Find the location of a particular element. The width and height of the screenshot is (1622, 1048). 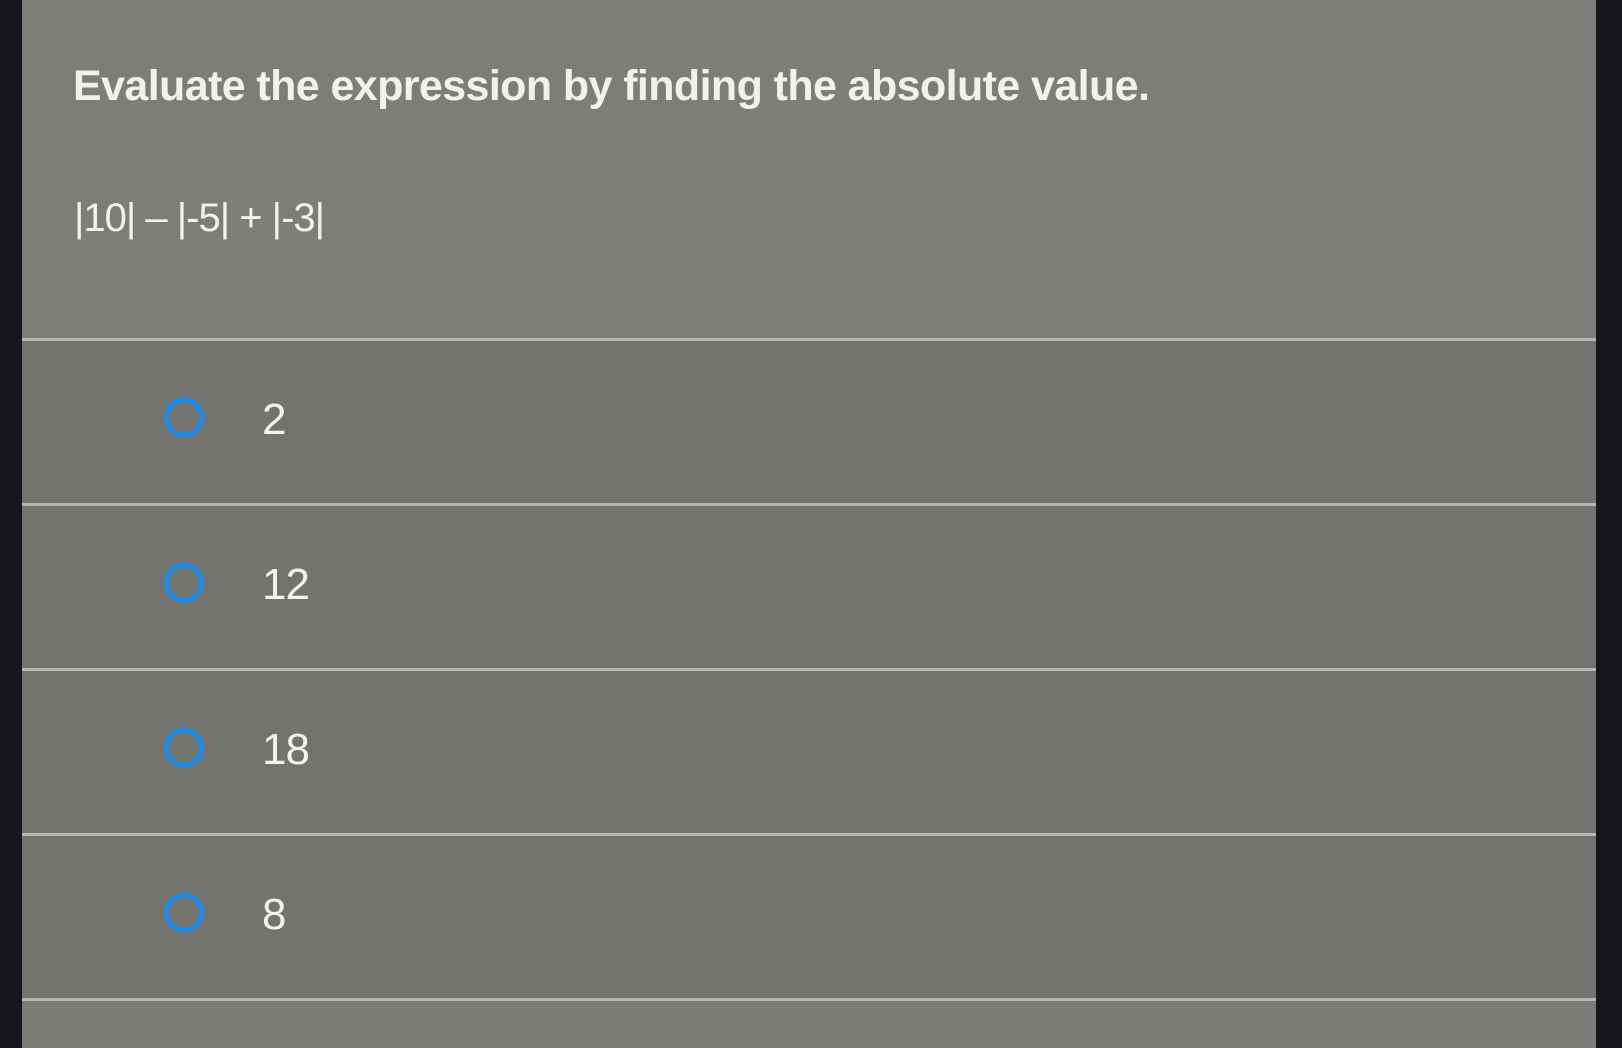

answer-choice-label: 18 is located at coordinates (286, 749).